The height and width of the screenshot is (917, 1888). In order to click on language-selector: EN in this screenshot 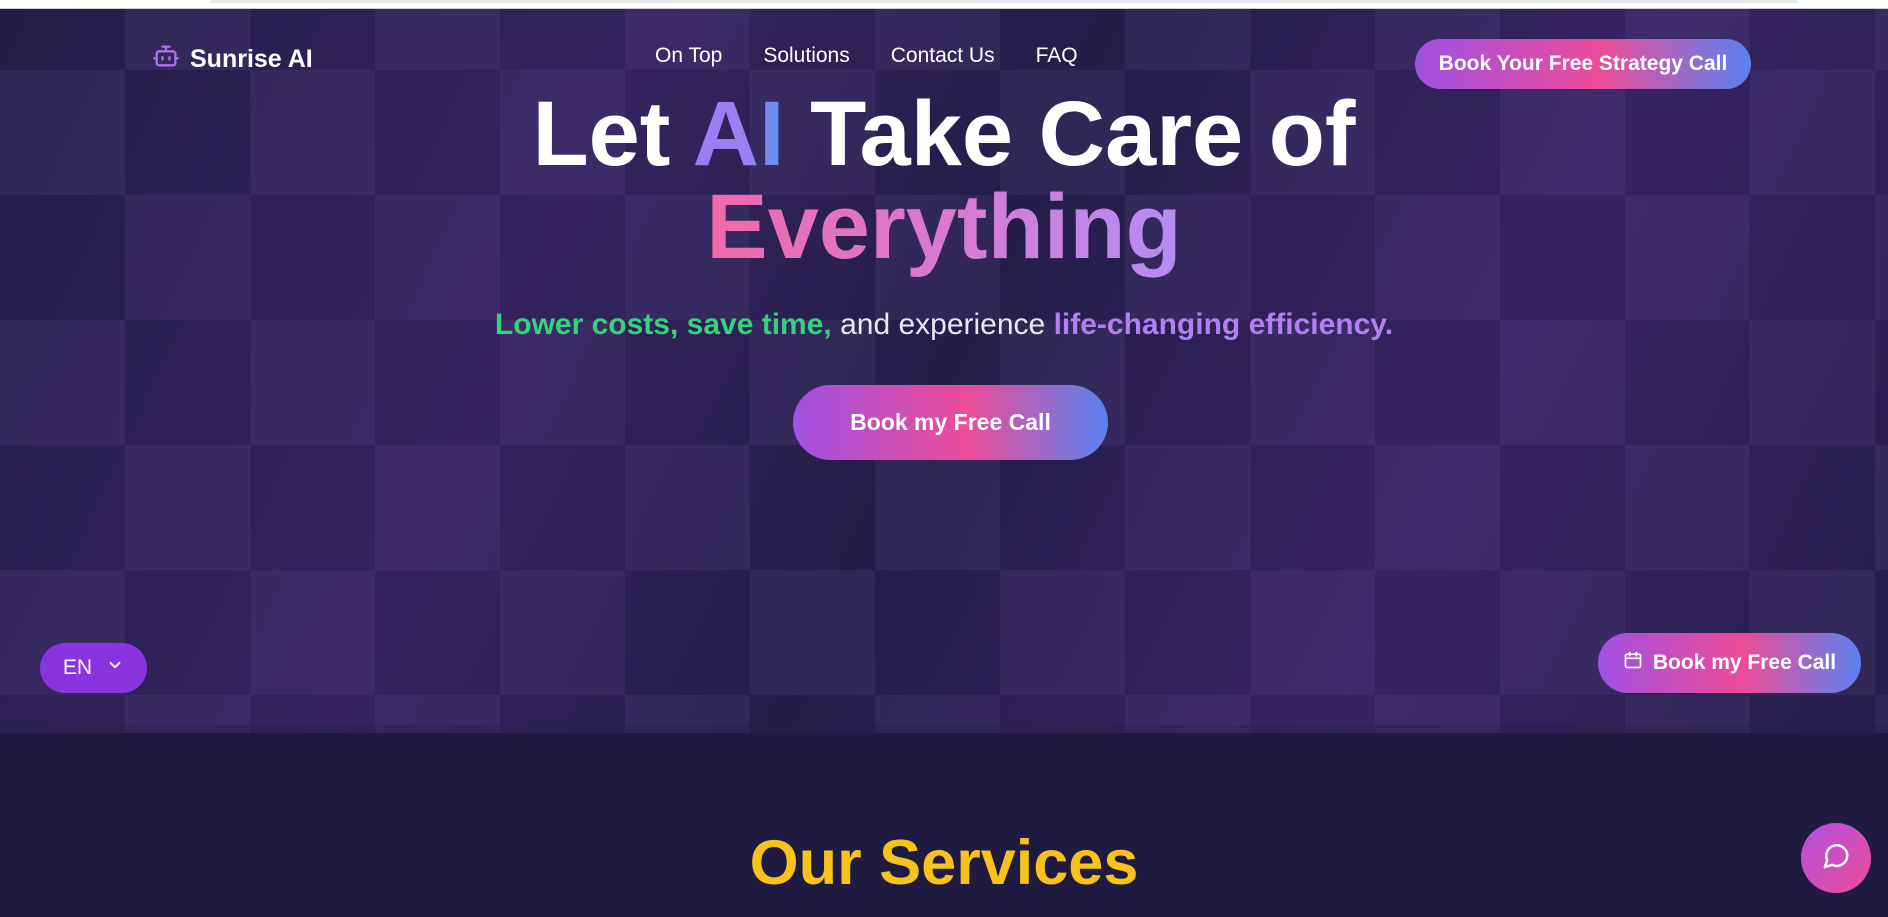, I will do `click(93, 668)`.